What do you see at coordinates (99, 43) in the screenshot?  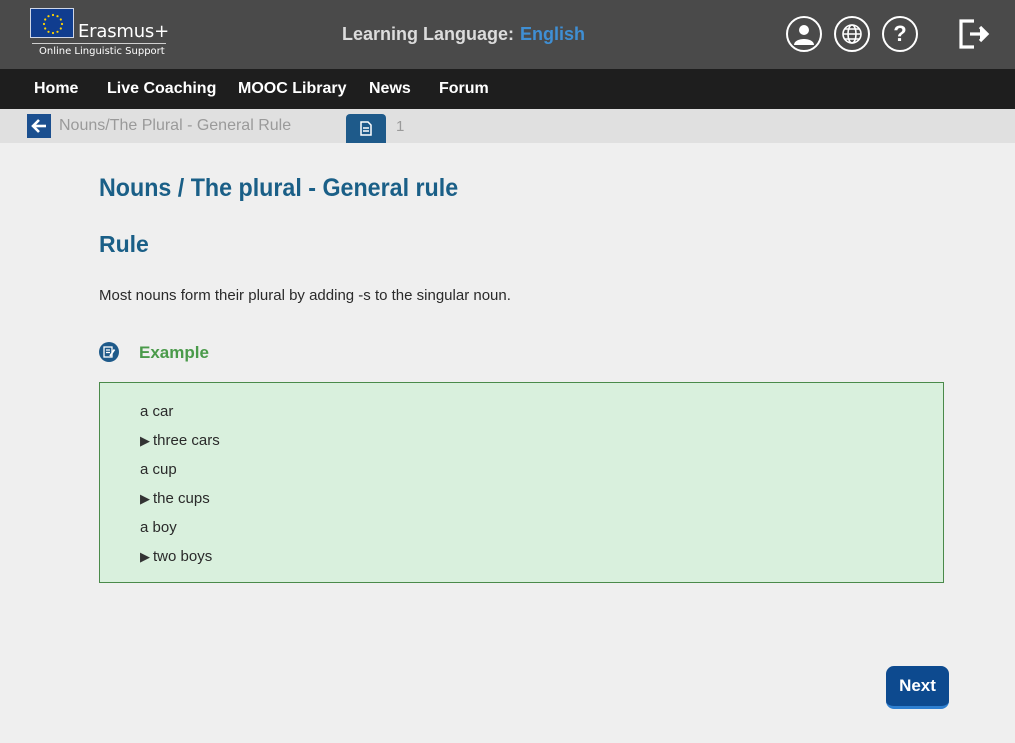 I see `logo-divider` at bounding box center [99, 43].